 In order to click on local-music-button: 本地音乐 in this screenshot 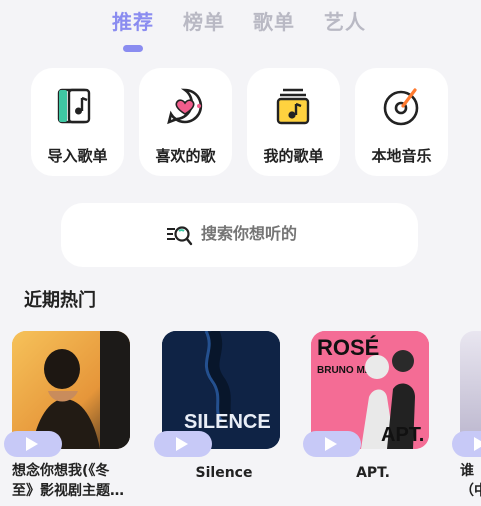, I will do `click(401, 122)`.